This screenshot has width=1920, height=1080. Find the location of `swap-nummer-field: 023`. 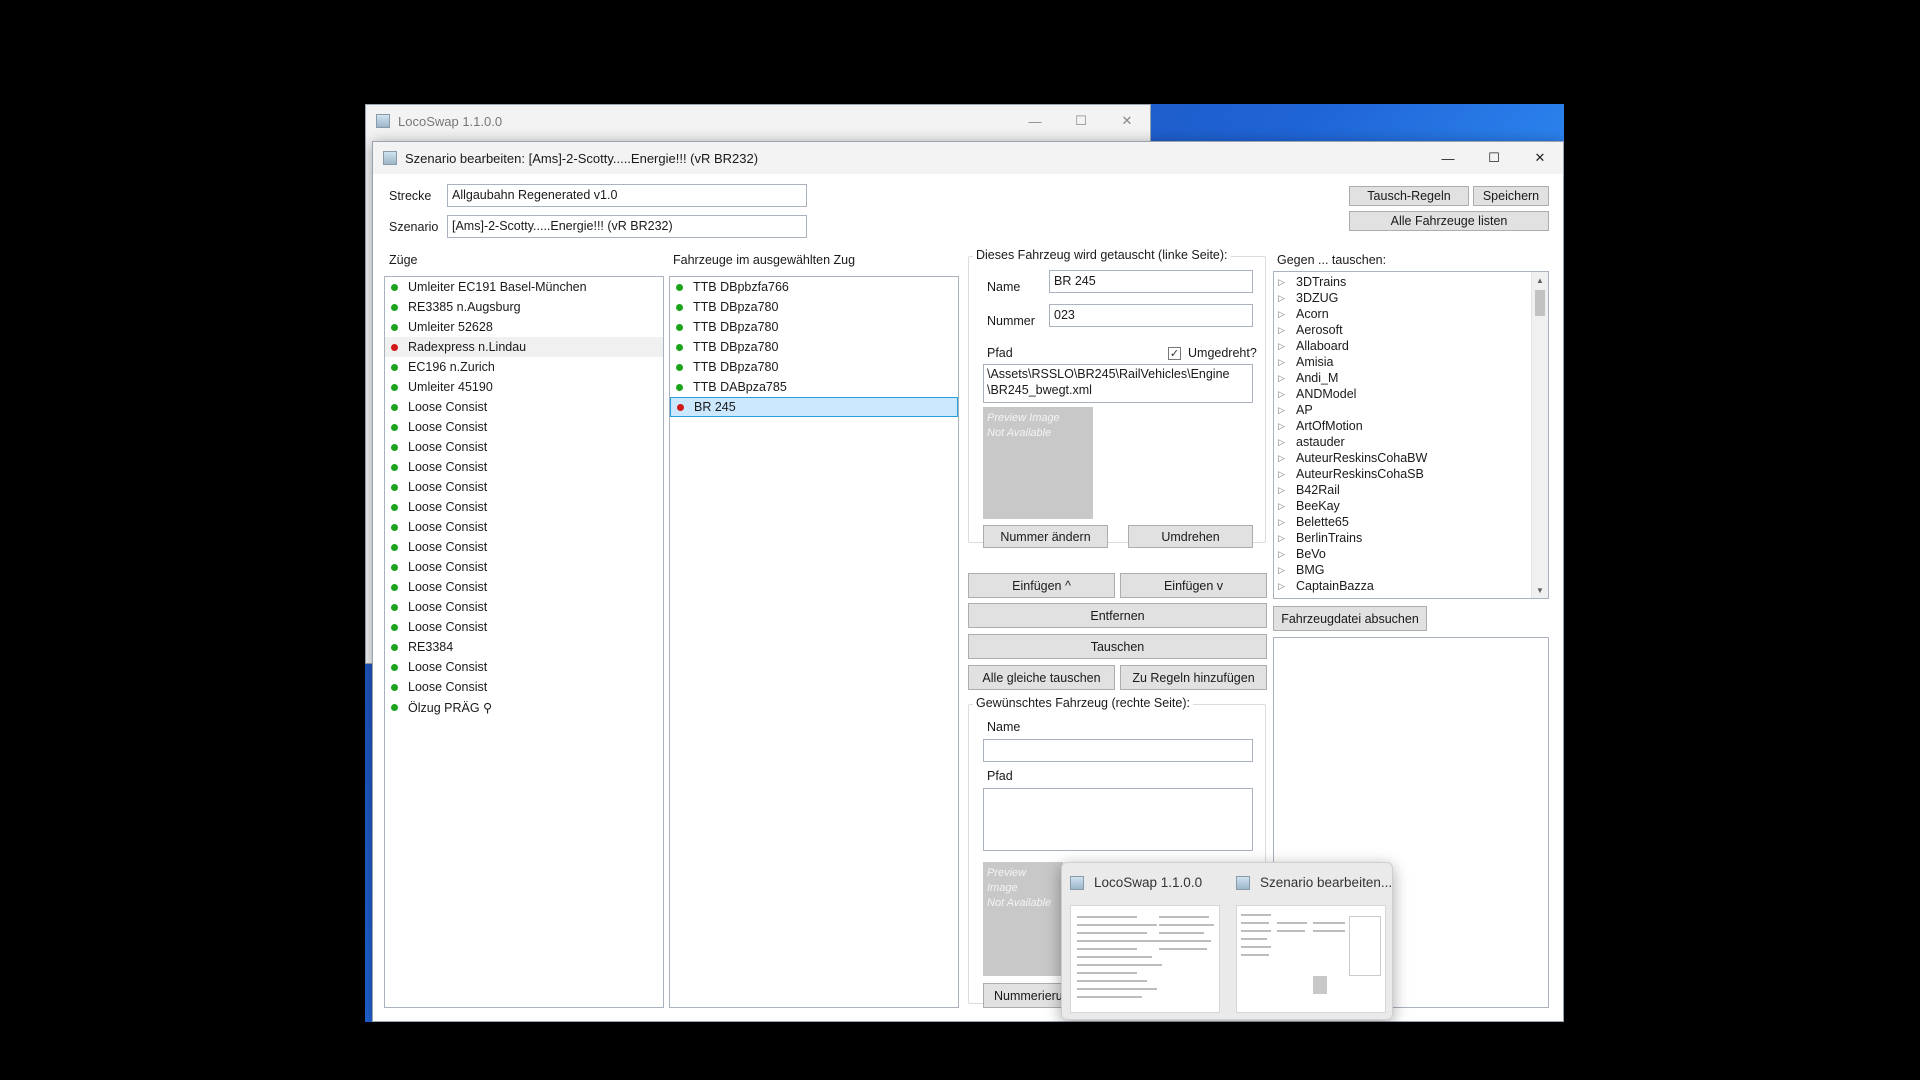

swap-nummer-field: 023 is located at coordinates (1151, 315).